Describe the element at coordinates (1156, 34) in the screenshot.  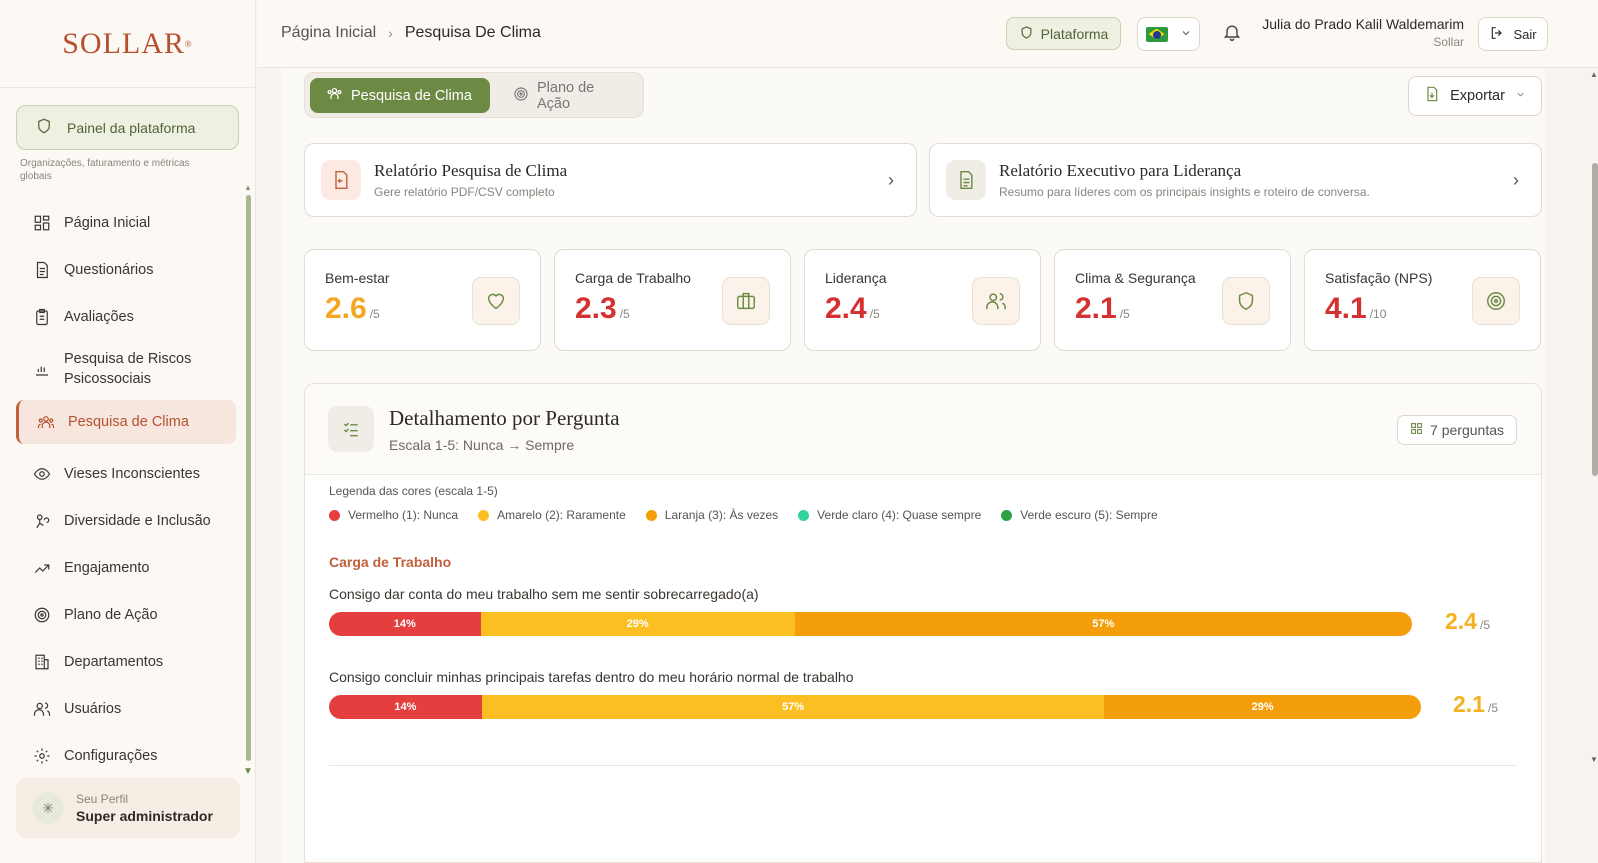
I see `brazil-flag-icon` at that location.